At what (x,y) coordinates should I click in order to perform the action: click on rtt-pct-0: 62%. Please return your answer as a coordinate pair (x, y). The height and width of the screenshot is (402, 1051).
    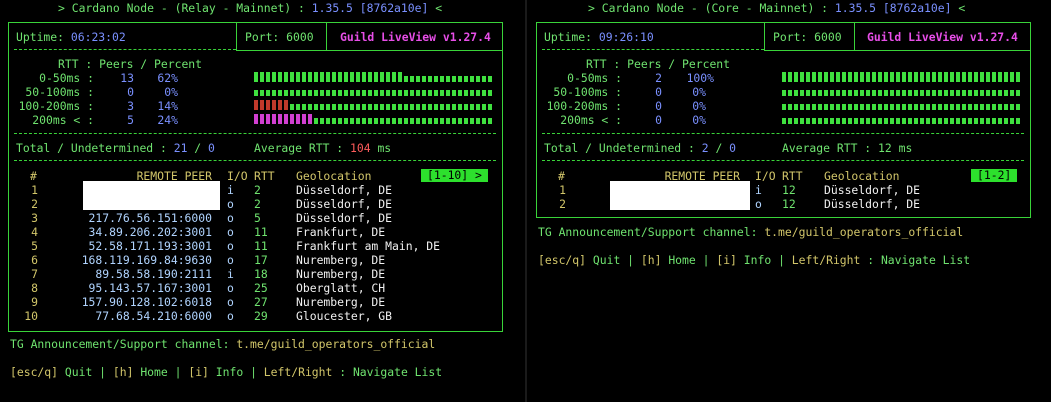
    Looking at the image, I should click on (167, 78).